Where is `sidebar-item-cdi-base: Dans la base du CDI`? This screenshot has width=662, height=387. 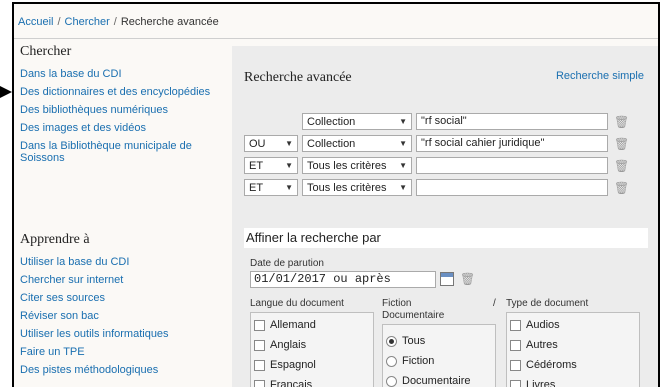 sidebar-item-cdi-base: Dans la base du CDI is located at coordinates (120, 74).